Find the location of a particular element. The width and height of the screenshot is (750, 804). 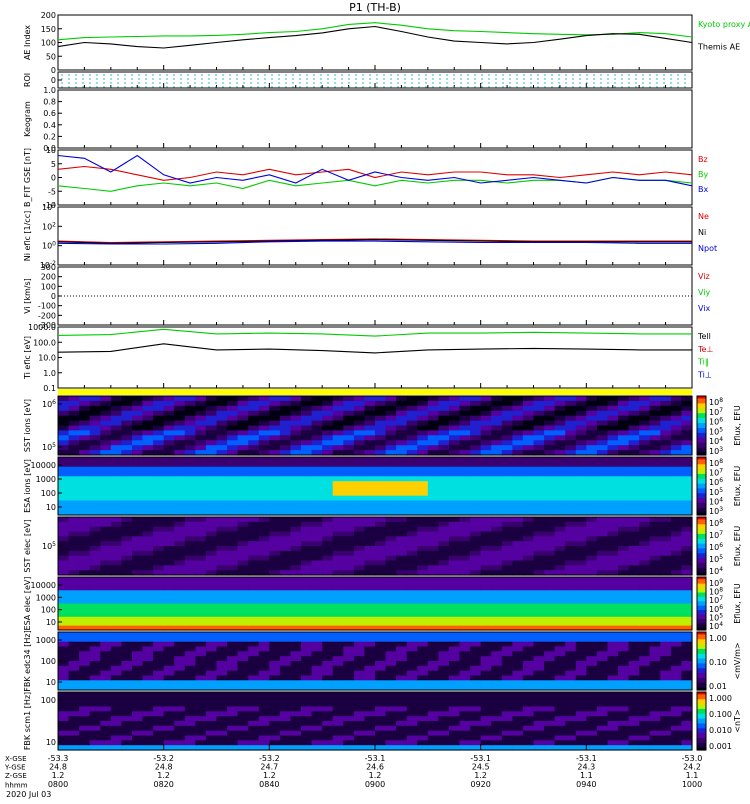

legend-entry: By is located at coordinates (703, 174).